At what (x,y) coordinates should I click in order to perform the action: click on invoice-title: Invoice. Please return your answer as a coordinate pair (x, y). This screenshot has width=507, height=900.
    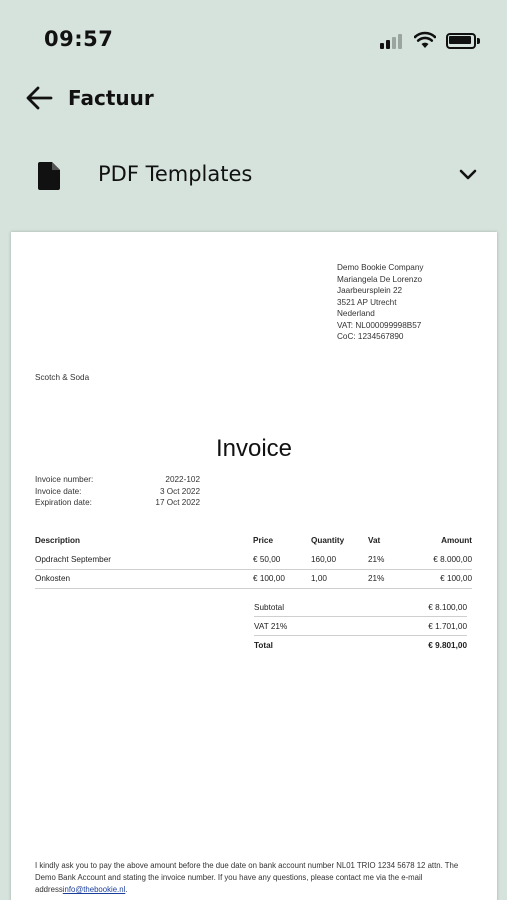
    Looking at the image, I should click on (254, 448).